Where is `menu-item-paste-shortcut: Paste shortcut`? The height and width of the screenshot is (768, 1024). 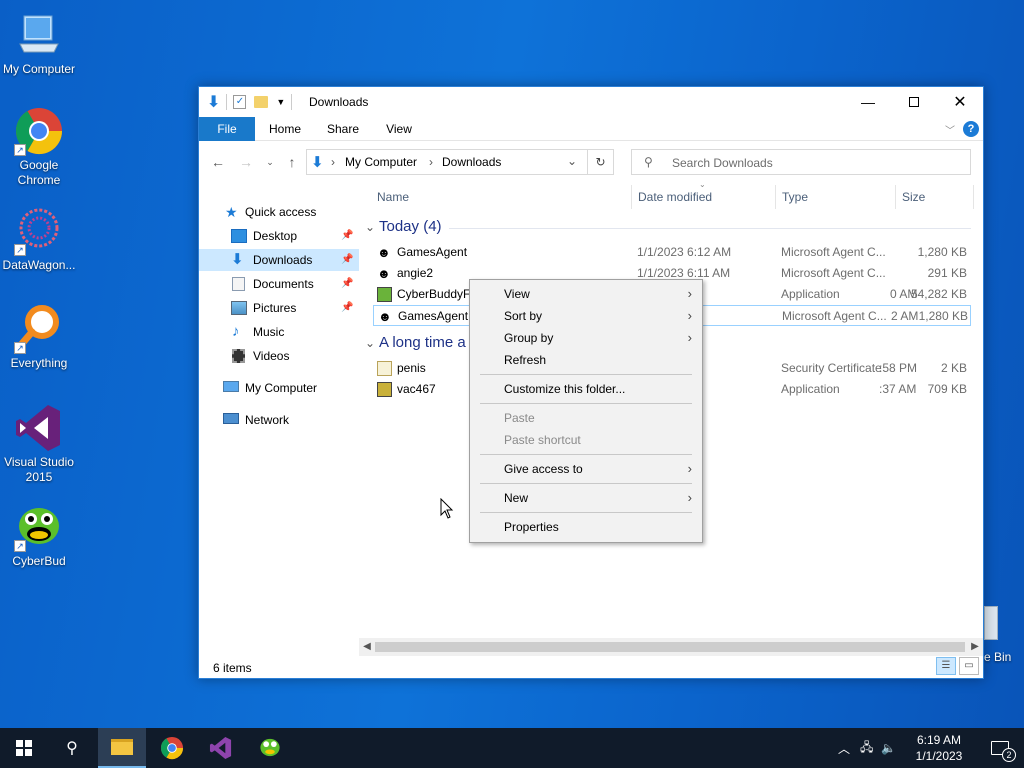 menu-item-paste-shortcut: Paste shortcut is located at coordinates (586, 440).